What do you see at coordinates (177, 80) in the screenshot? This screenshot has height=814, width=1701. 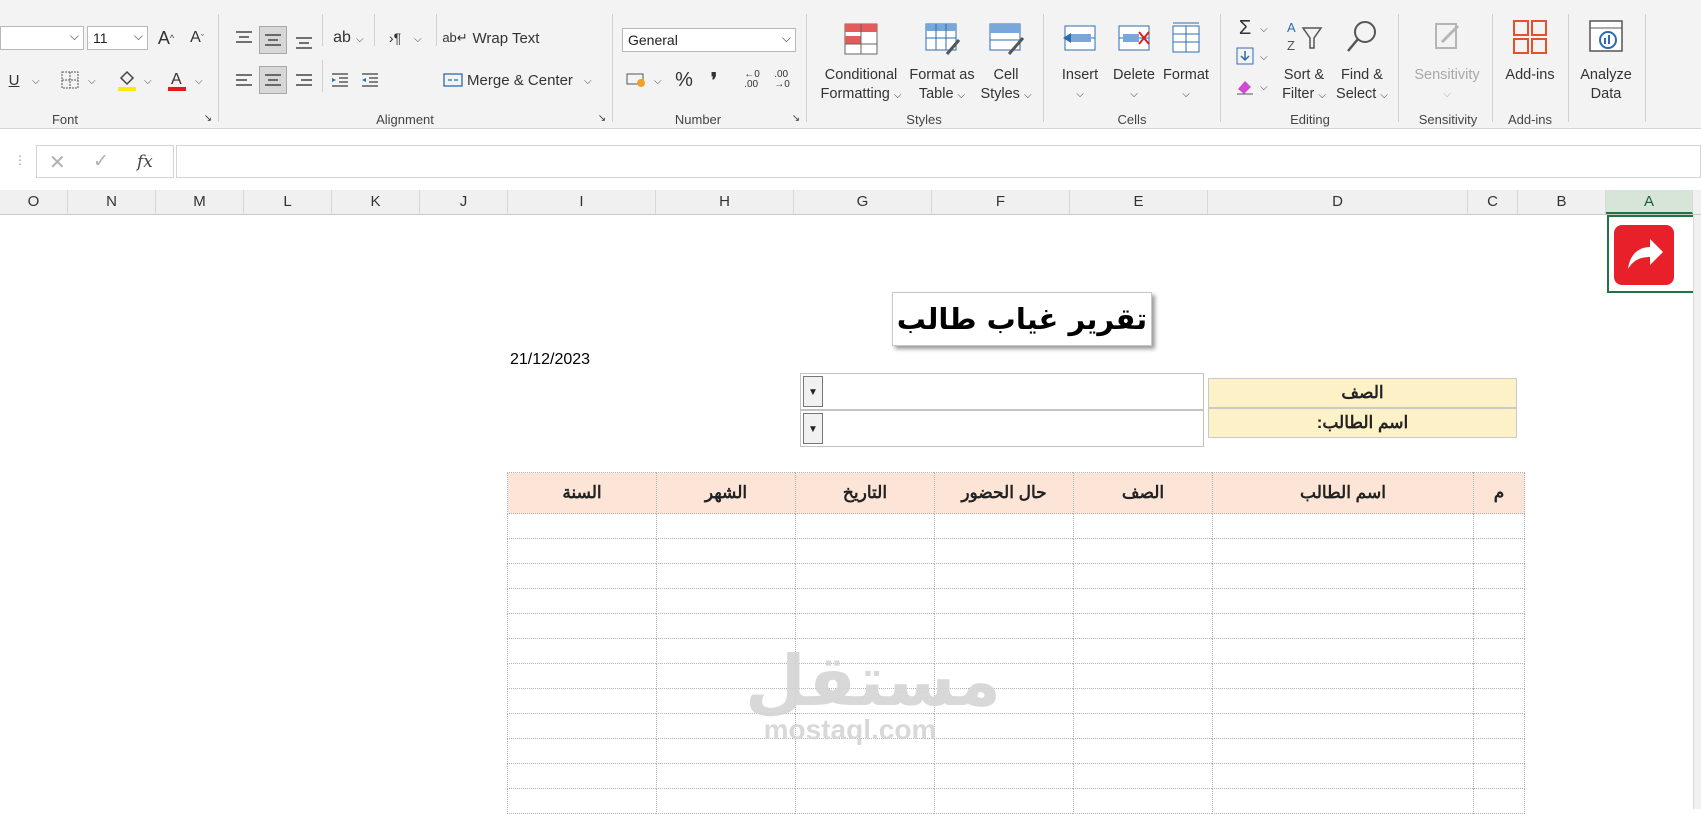 I see `font-color-icon: A` at bounding box center [177, 80].